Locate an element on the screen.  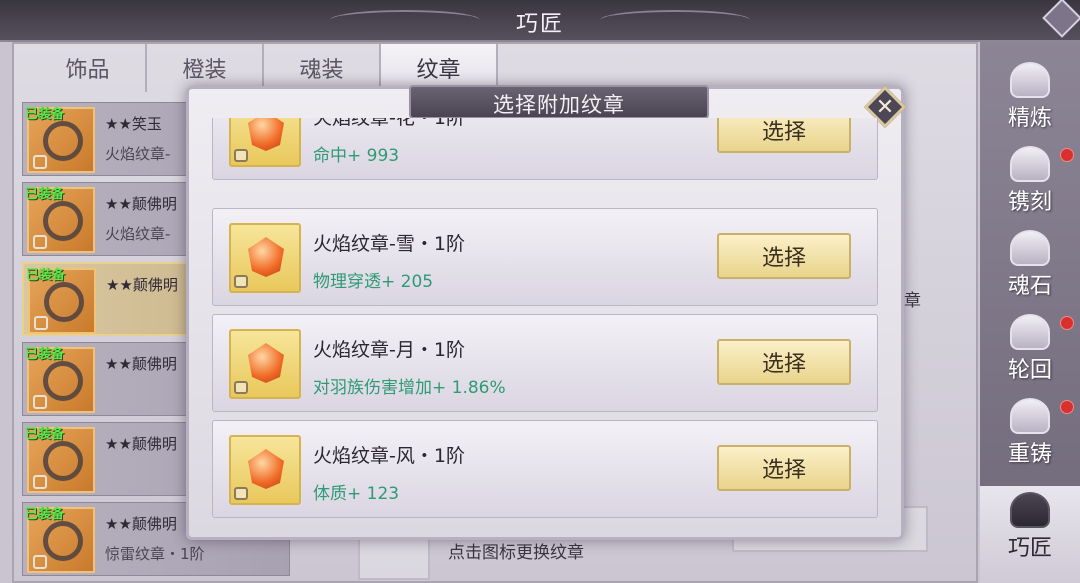
tab-orange-gear: 橙装 is located at coordinates (205, 68).